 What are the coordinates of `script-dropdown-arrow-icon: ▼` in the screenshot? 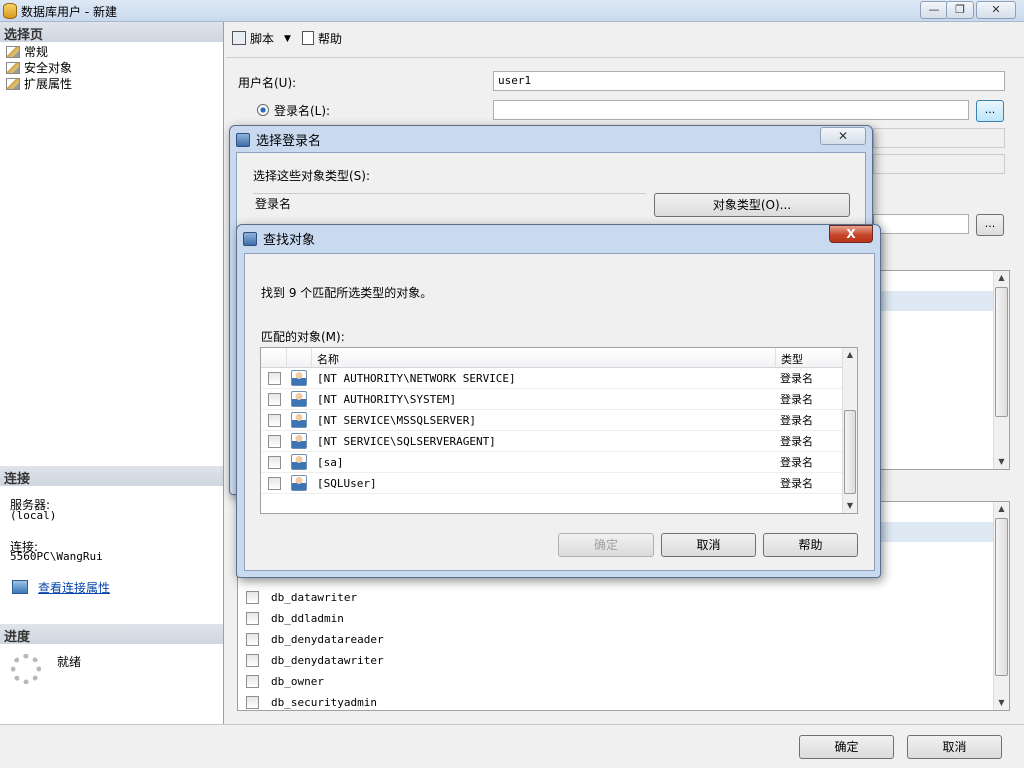 It's located at (287, 39).